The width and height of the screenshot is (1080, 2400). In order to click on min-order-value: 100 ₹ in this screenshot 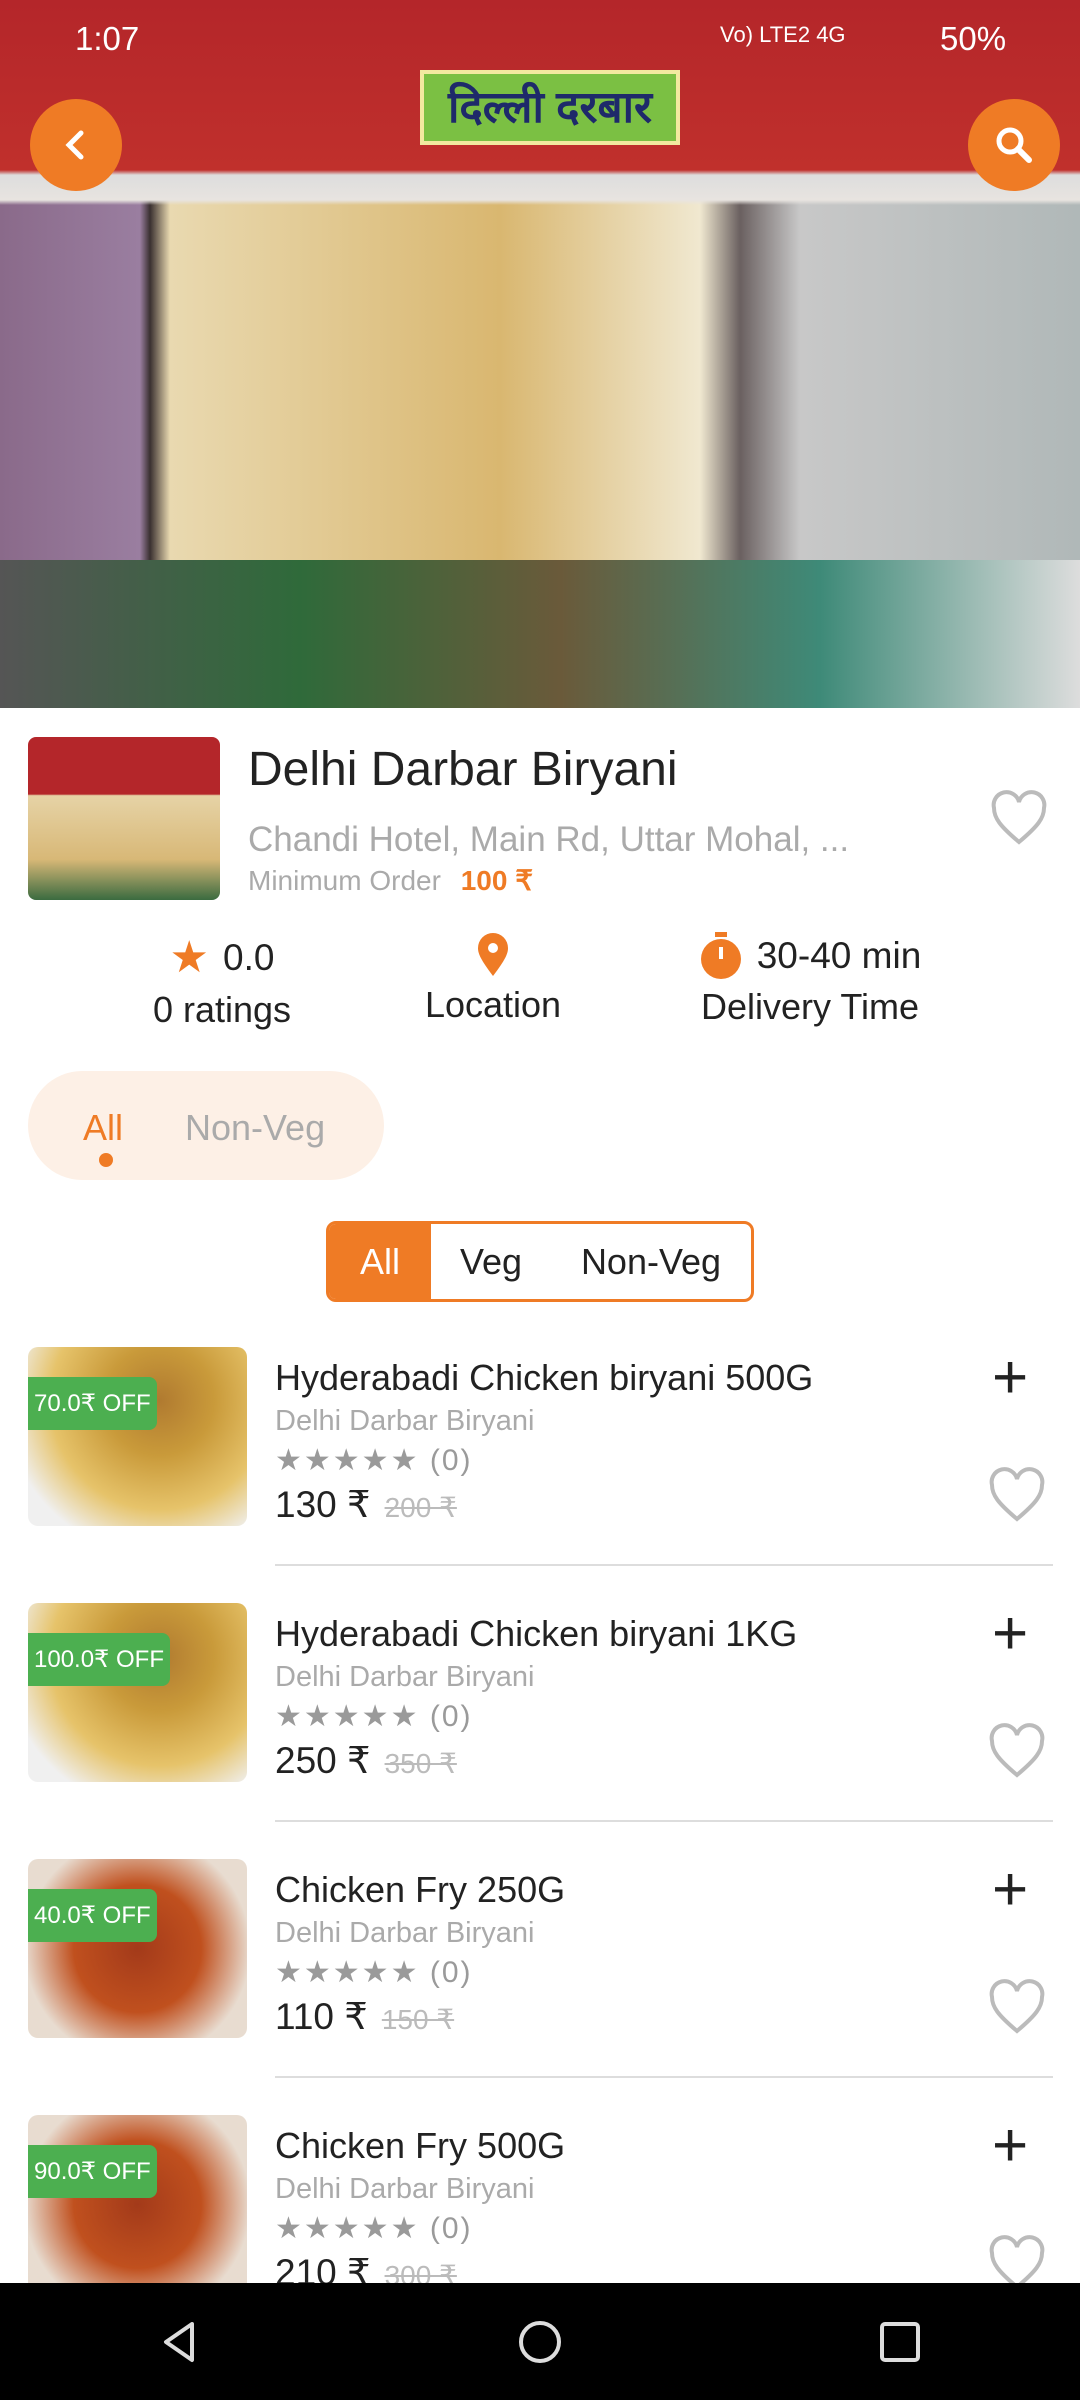, I will do `click(497, 880)`.